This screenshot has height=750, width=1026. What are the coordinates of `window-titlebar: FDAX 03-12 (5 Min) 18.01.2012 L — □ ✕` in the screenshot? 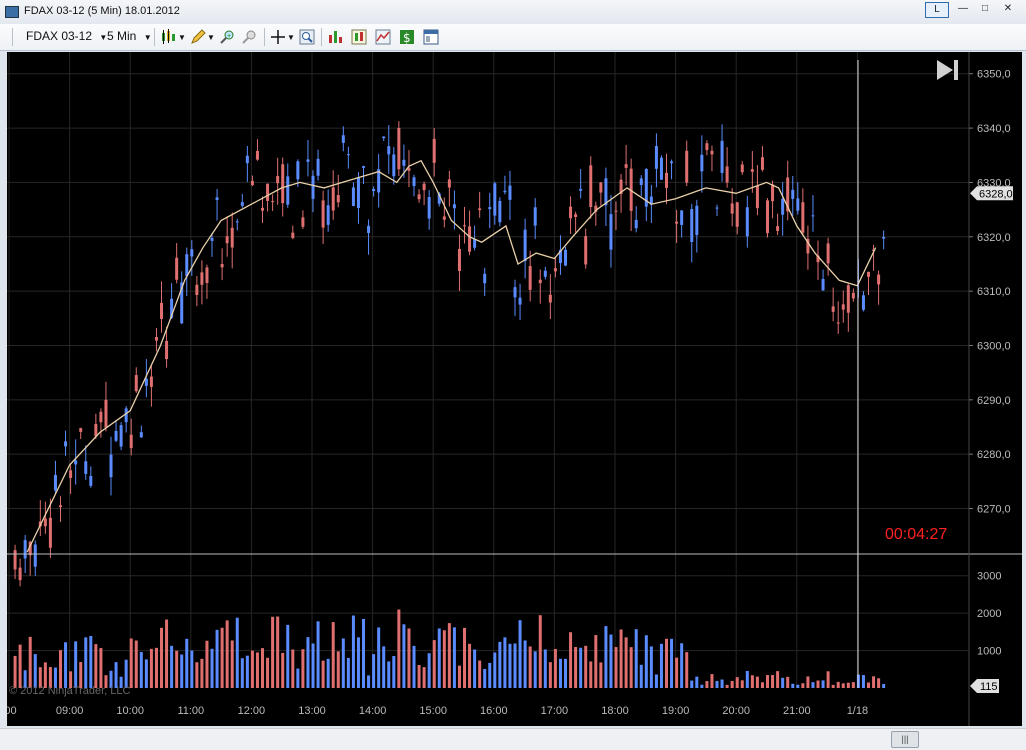 It's located at (513, 12).